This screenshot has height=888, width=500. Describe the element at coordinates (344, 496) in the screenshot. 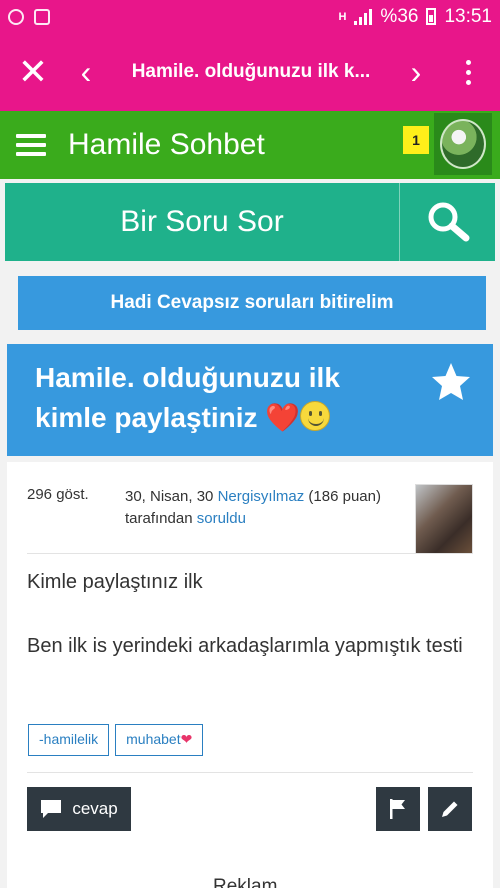

I see `author-points: (186 puan)` at that location.